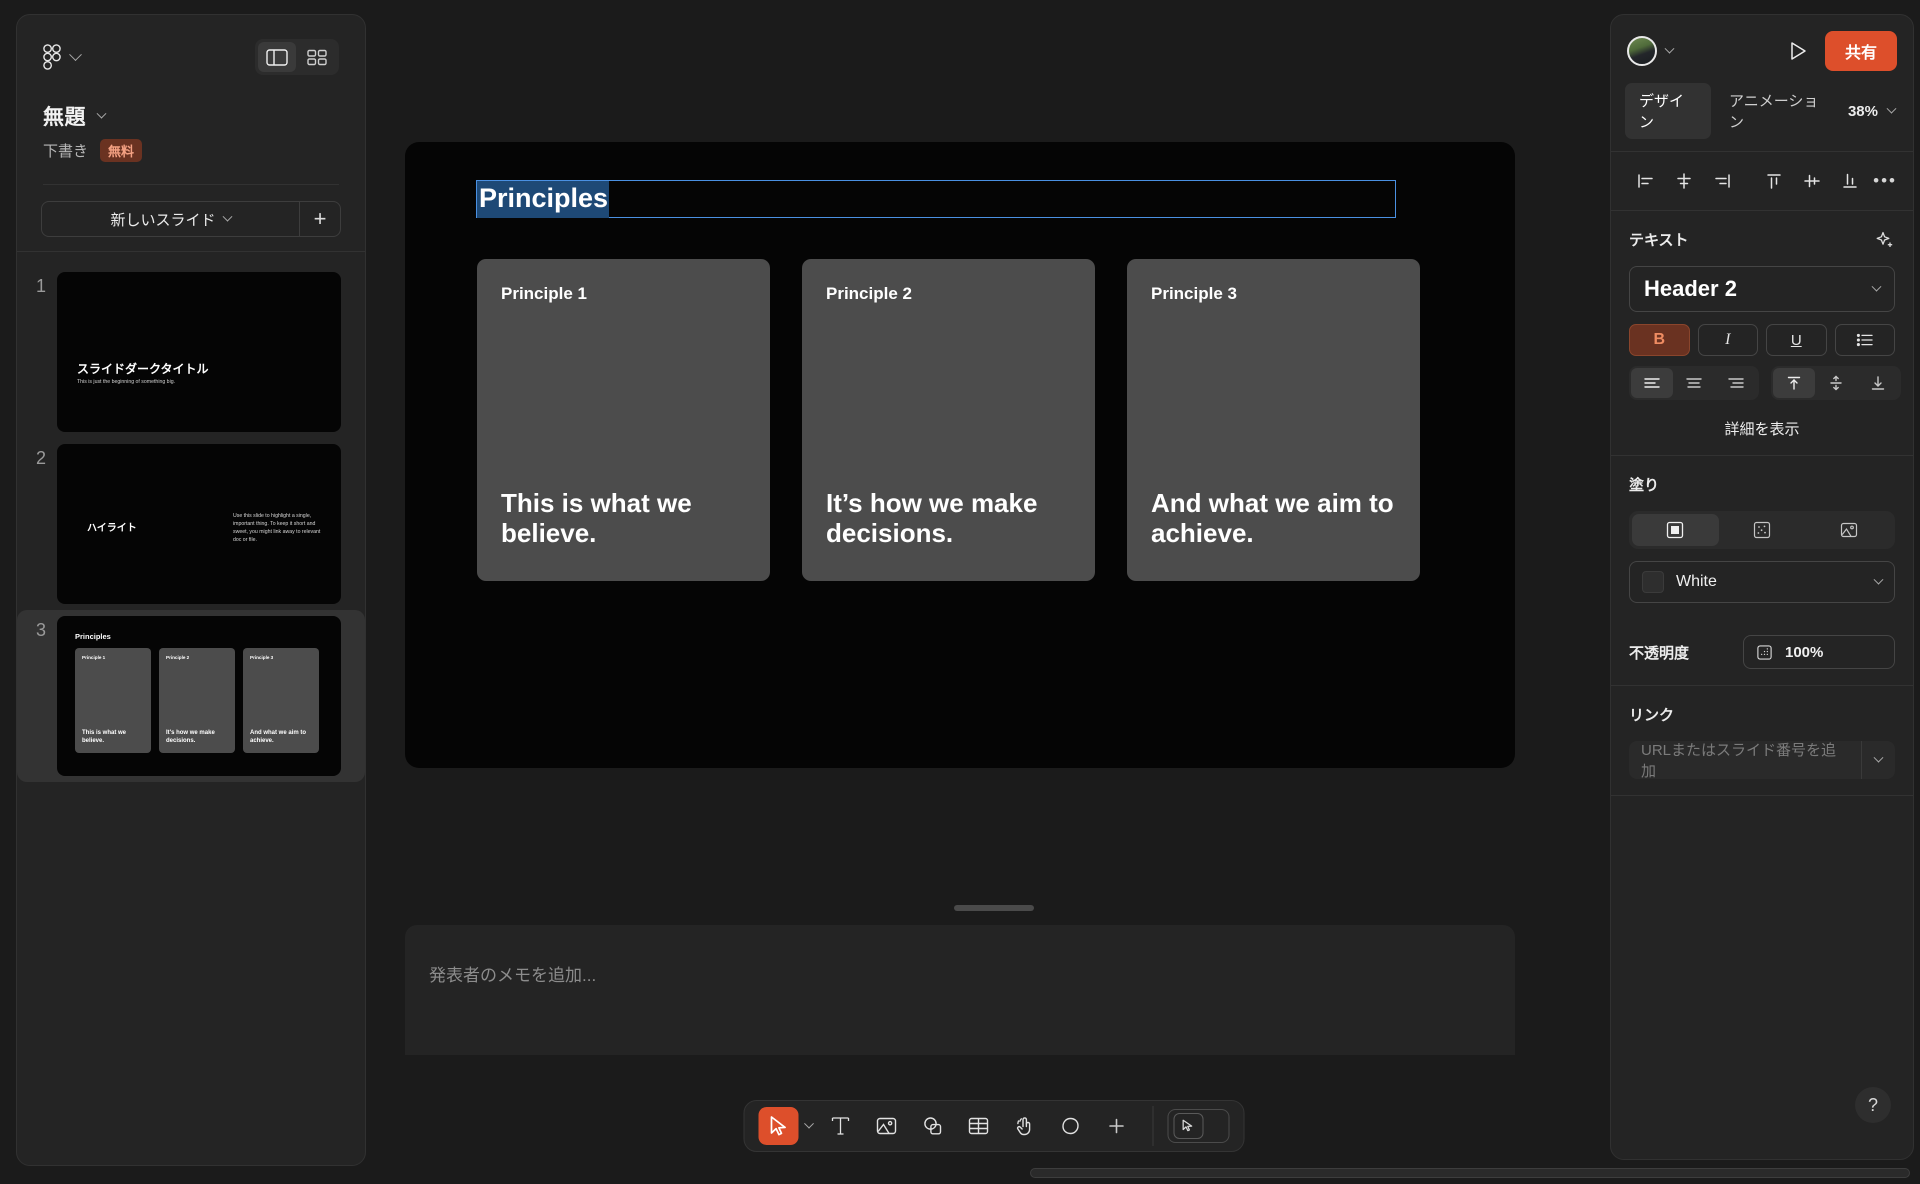 This screenshot has height=1184, width=1920. Describe the element at coordinates (1675, 530) in the screenshot. I see `solid-fill-icon` at that location.